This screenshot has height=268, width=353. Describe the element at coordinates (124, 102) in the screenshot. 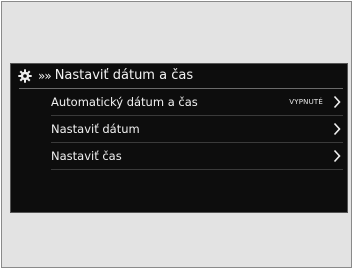

I see `menu-item-label: Automatický dátum a čas` at that location.